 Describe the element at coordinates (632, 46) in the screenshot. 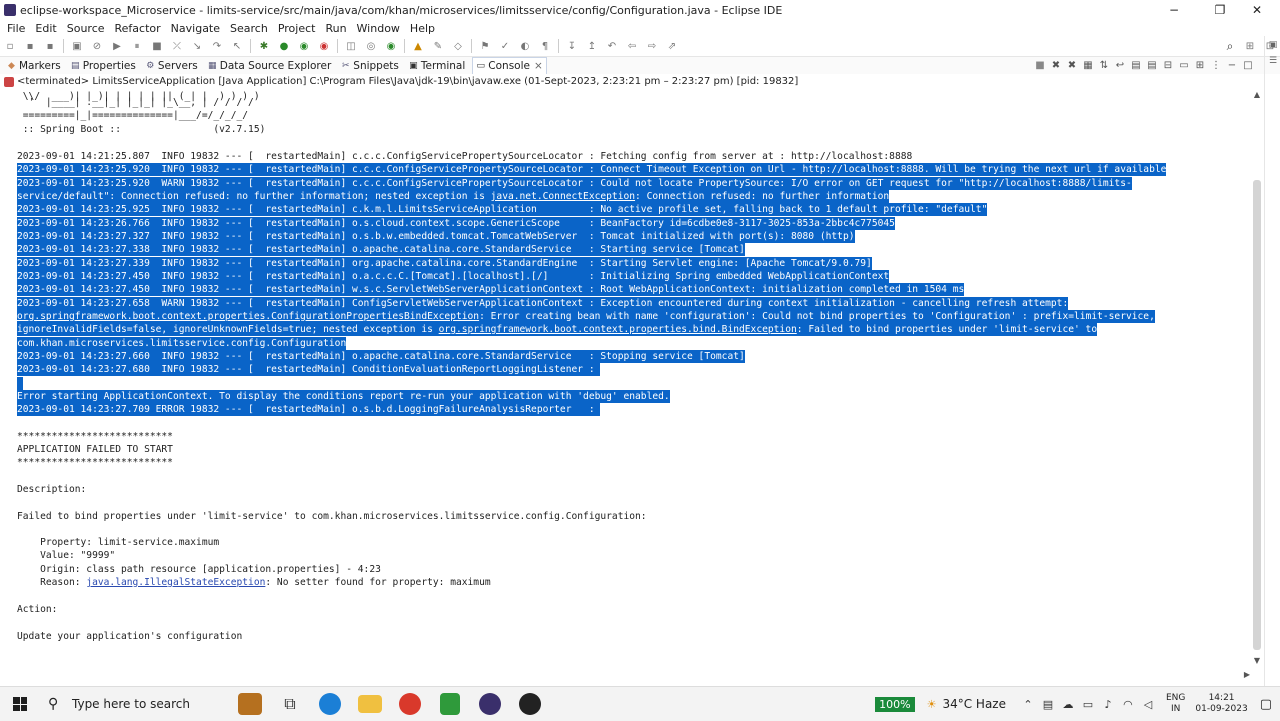

I see `back-icon: ⇦` at that location.